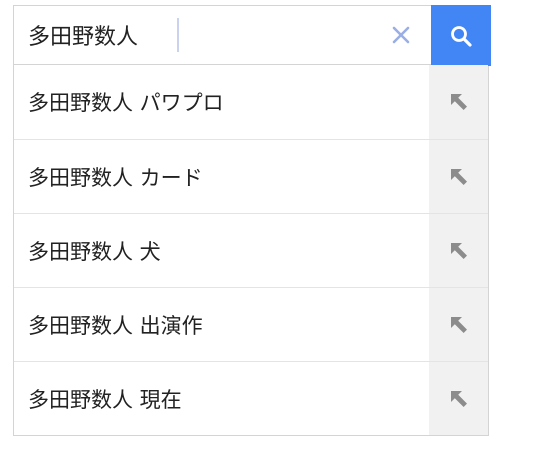  Describe the element at coordinates (178, 35) in the screenshot. I see `text-caret` at that location.